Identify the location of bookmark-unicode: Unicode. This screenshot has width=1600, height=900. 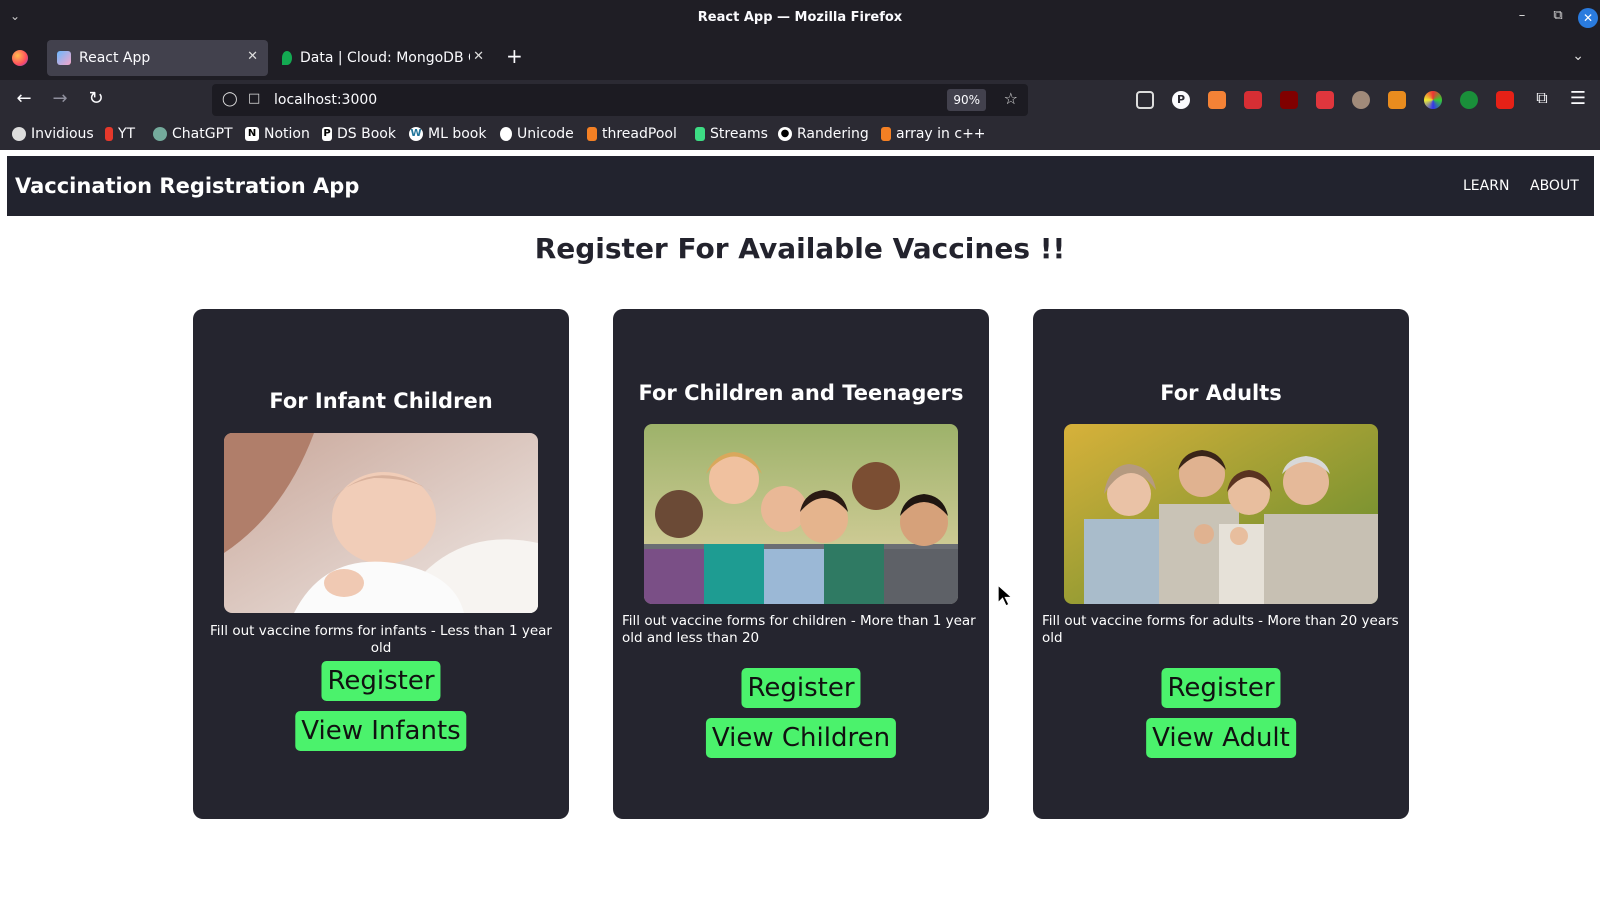
(537, 134).